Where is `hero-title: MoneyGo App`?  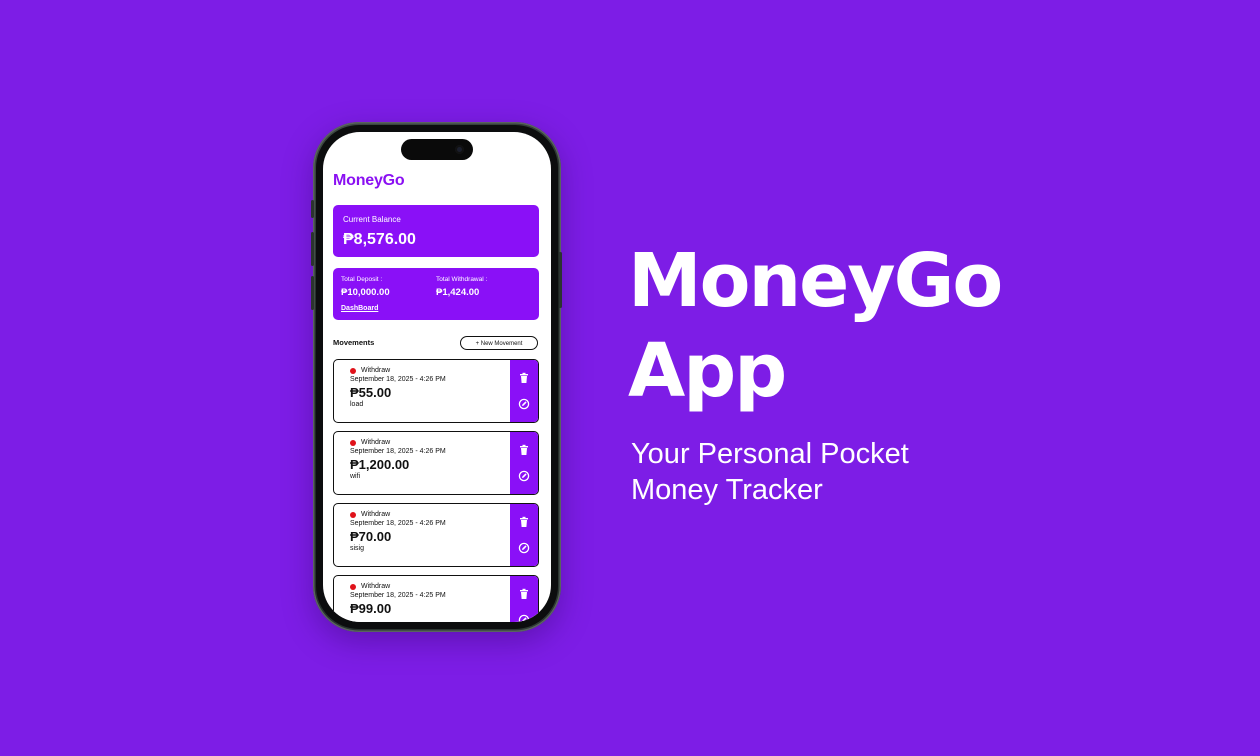 hero-title: MoneyGo App is located at coordinates (815, 326).